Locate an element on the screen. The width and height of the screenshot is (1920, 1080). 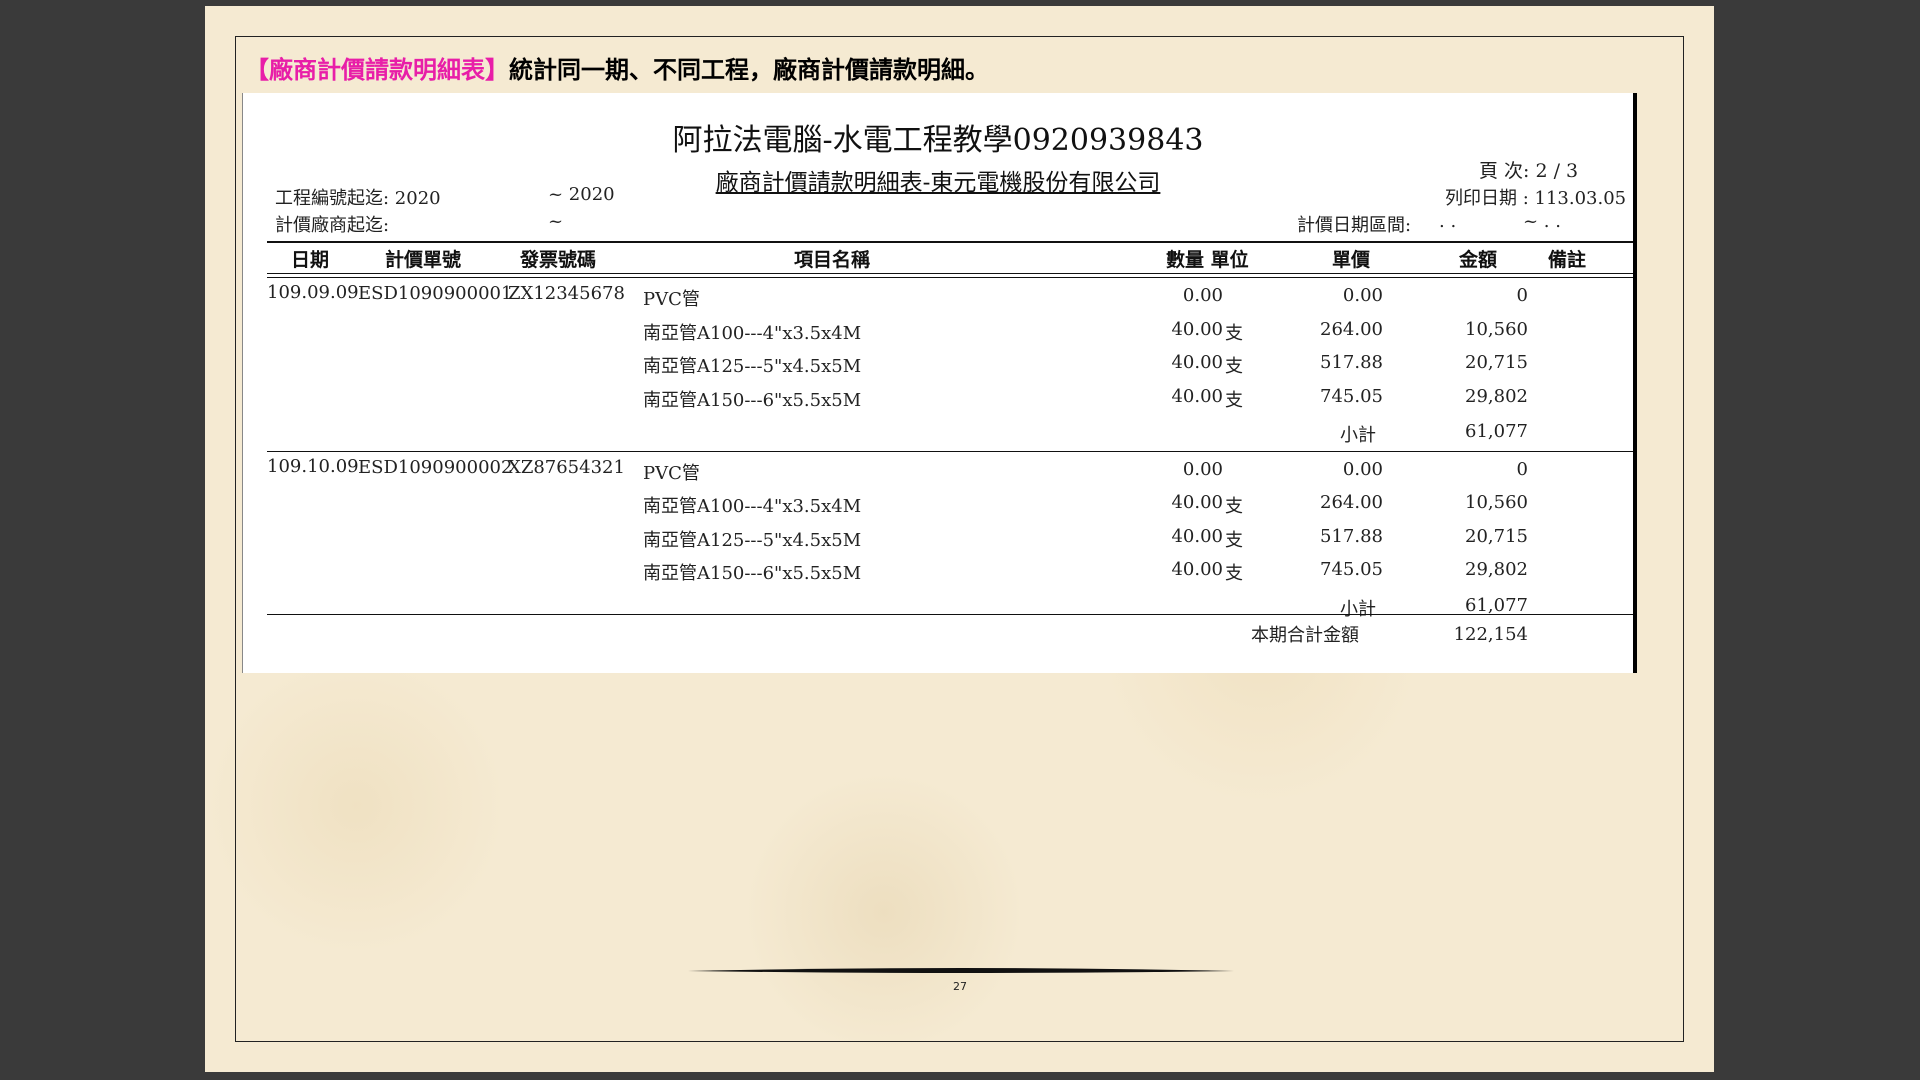
row-bill-no: ESD1090900002 is located at coordinates (435, 467).